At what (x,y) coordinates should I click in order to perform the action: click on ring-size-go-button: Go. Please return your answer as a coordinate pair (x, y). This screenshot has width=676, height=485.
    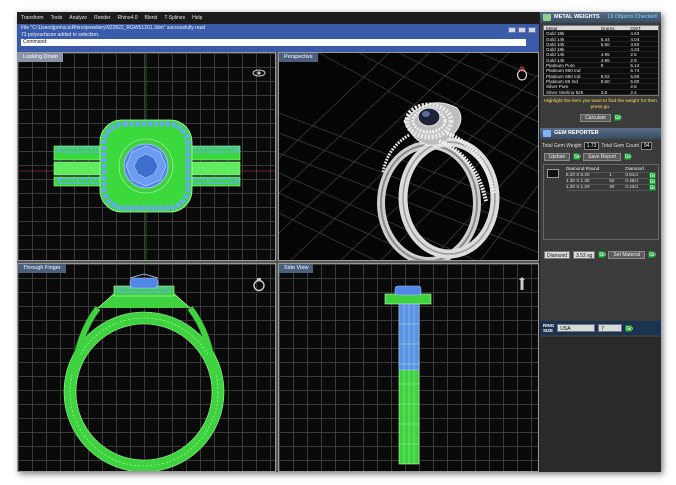
    Looking at the image, I should click on (629, 328).